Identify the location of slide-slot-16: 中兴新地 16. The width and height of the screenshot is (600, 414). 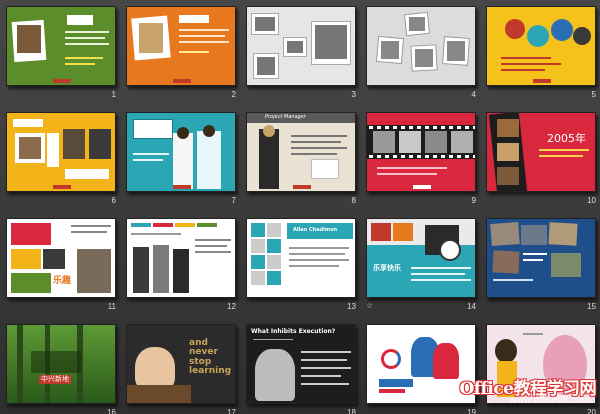
(61, 369).